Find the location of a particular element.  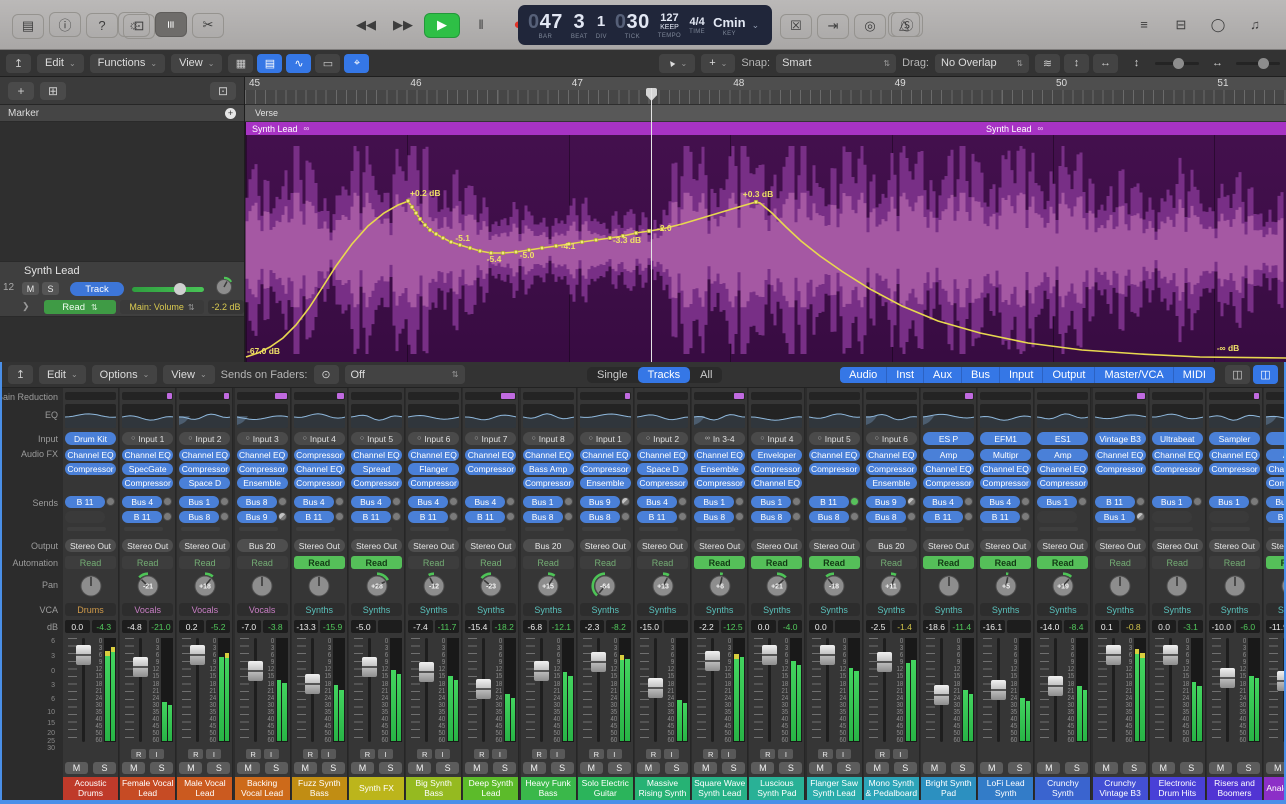

send-slot: B 11 is located at coordinates (485, 517).